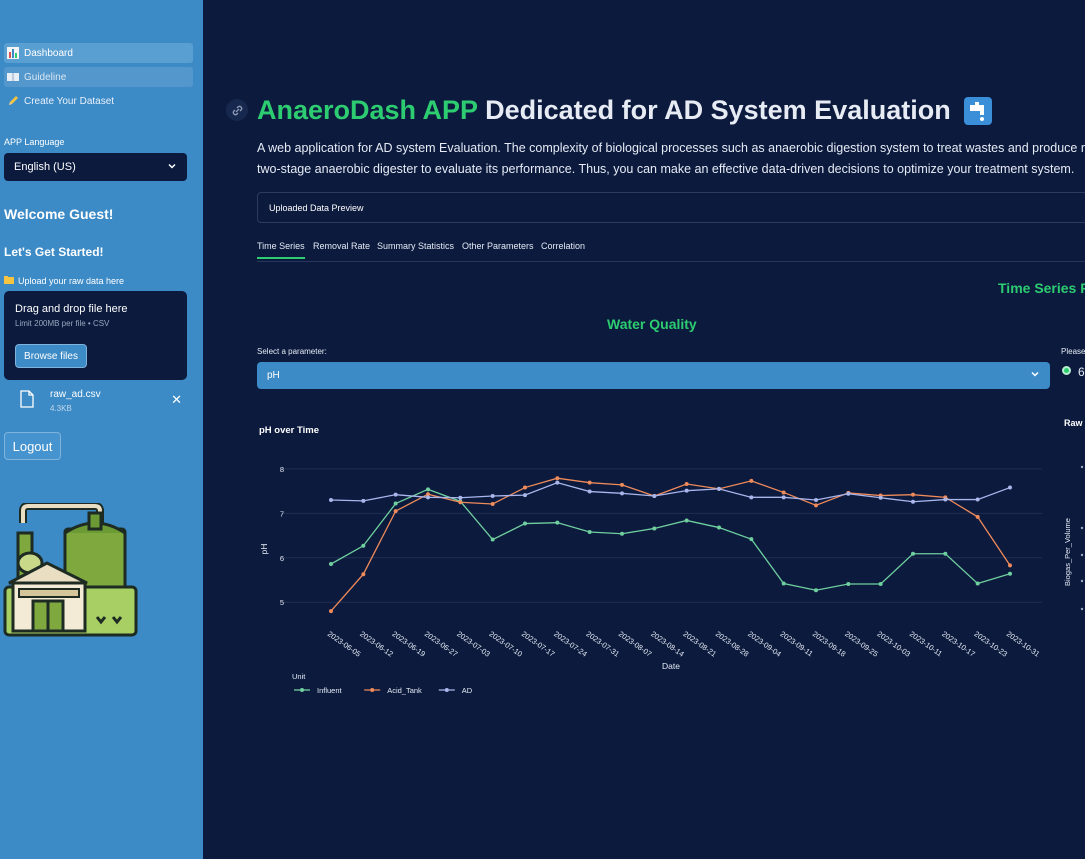  What do you see at coordinates (98, 53) in the screenshot?
I see `nav-dashboard: Dashboard` at bounding box center [98, 53].